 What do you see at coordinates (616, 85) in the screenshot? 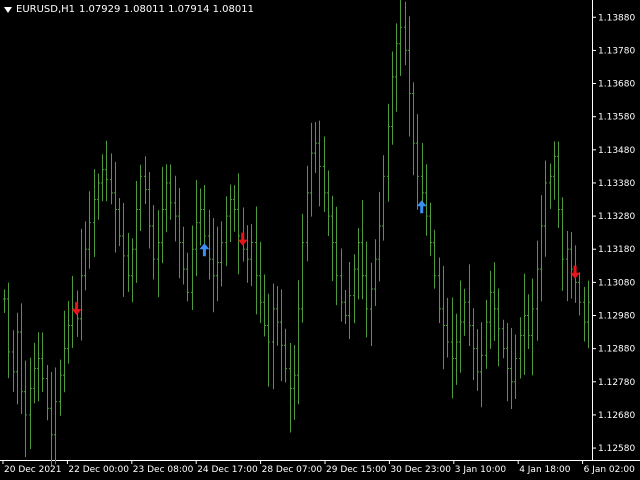
I see `price-tick-label: 1.13680` at bounding box center [616, 85].